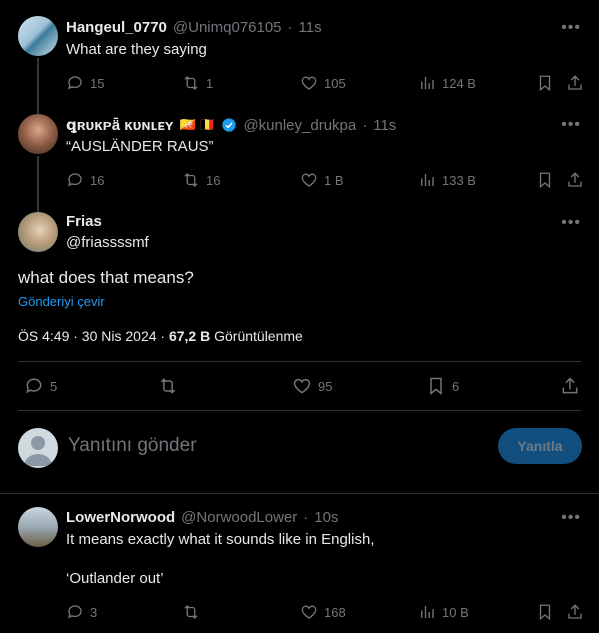  What do you see at coordinates (456, 386) in the screenshot?
I see `bookmark-count: 6` at bounding box center [456, 386].